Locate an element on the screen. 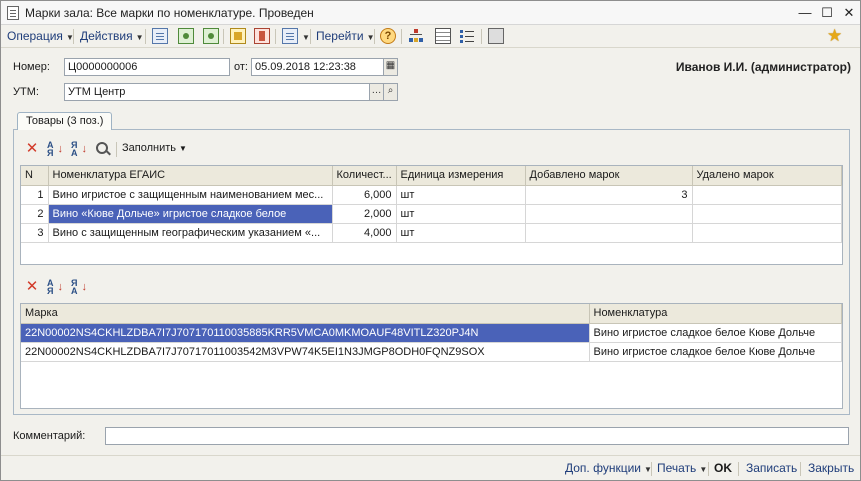 This screenshot has height=481, width=861. col-nomenclature-egais: Номенклатура ЕГАИС is located at coordinates (190, 176).